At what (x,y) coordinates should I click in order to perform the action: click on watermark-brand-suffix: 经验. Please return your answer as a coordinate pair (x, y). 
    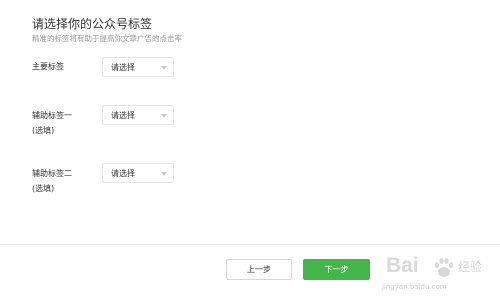
    Looking at the image, I should click on (470, 267).